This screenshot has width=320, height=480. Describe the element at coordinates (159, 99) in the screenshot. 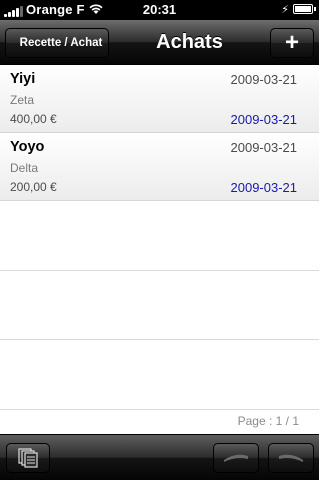

I see `list-item: Yiyi 2009-03-21 Zeta 400,00 € 2009-03-21` at that location.